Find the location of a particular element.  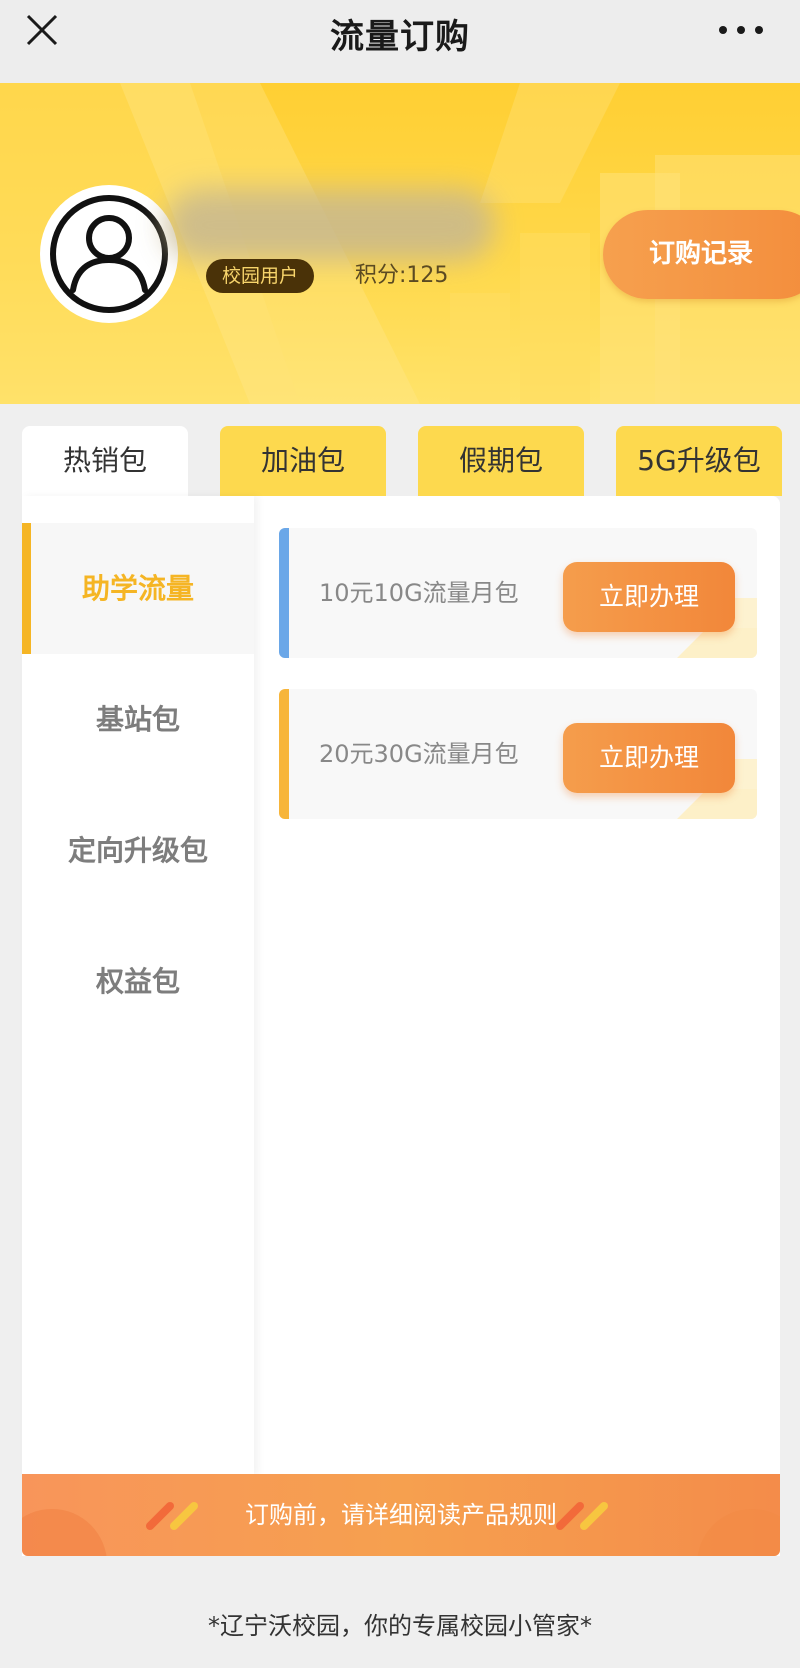

avatar is located at coordinates (109, 254).